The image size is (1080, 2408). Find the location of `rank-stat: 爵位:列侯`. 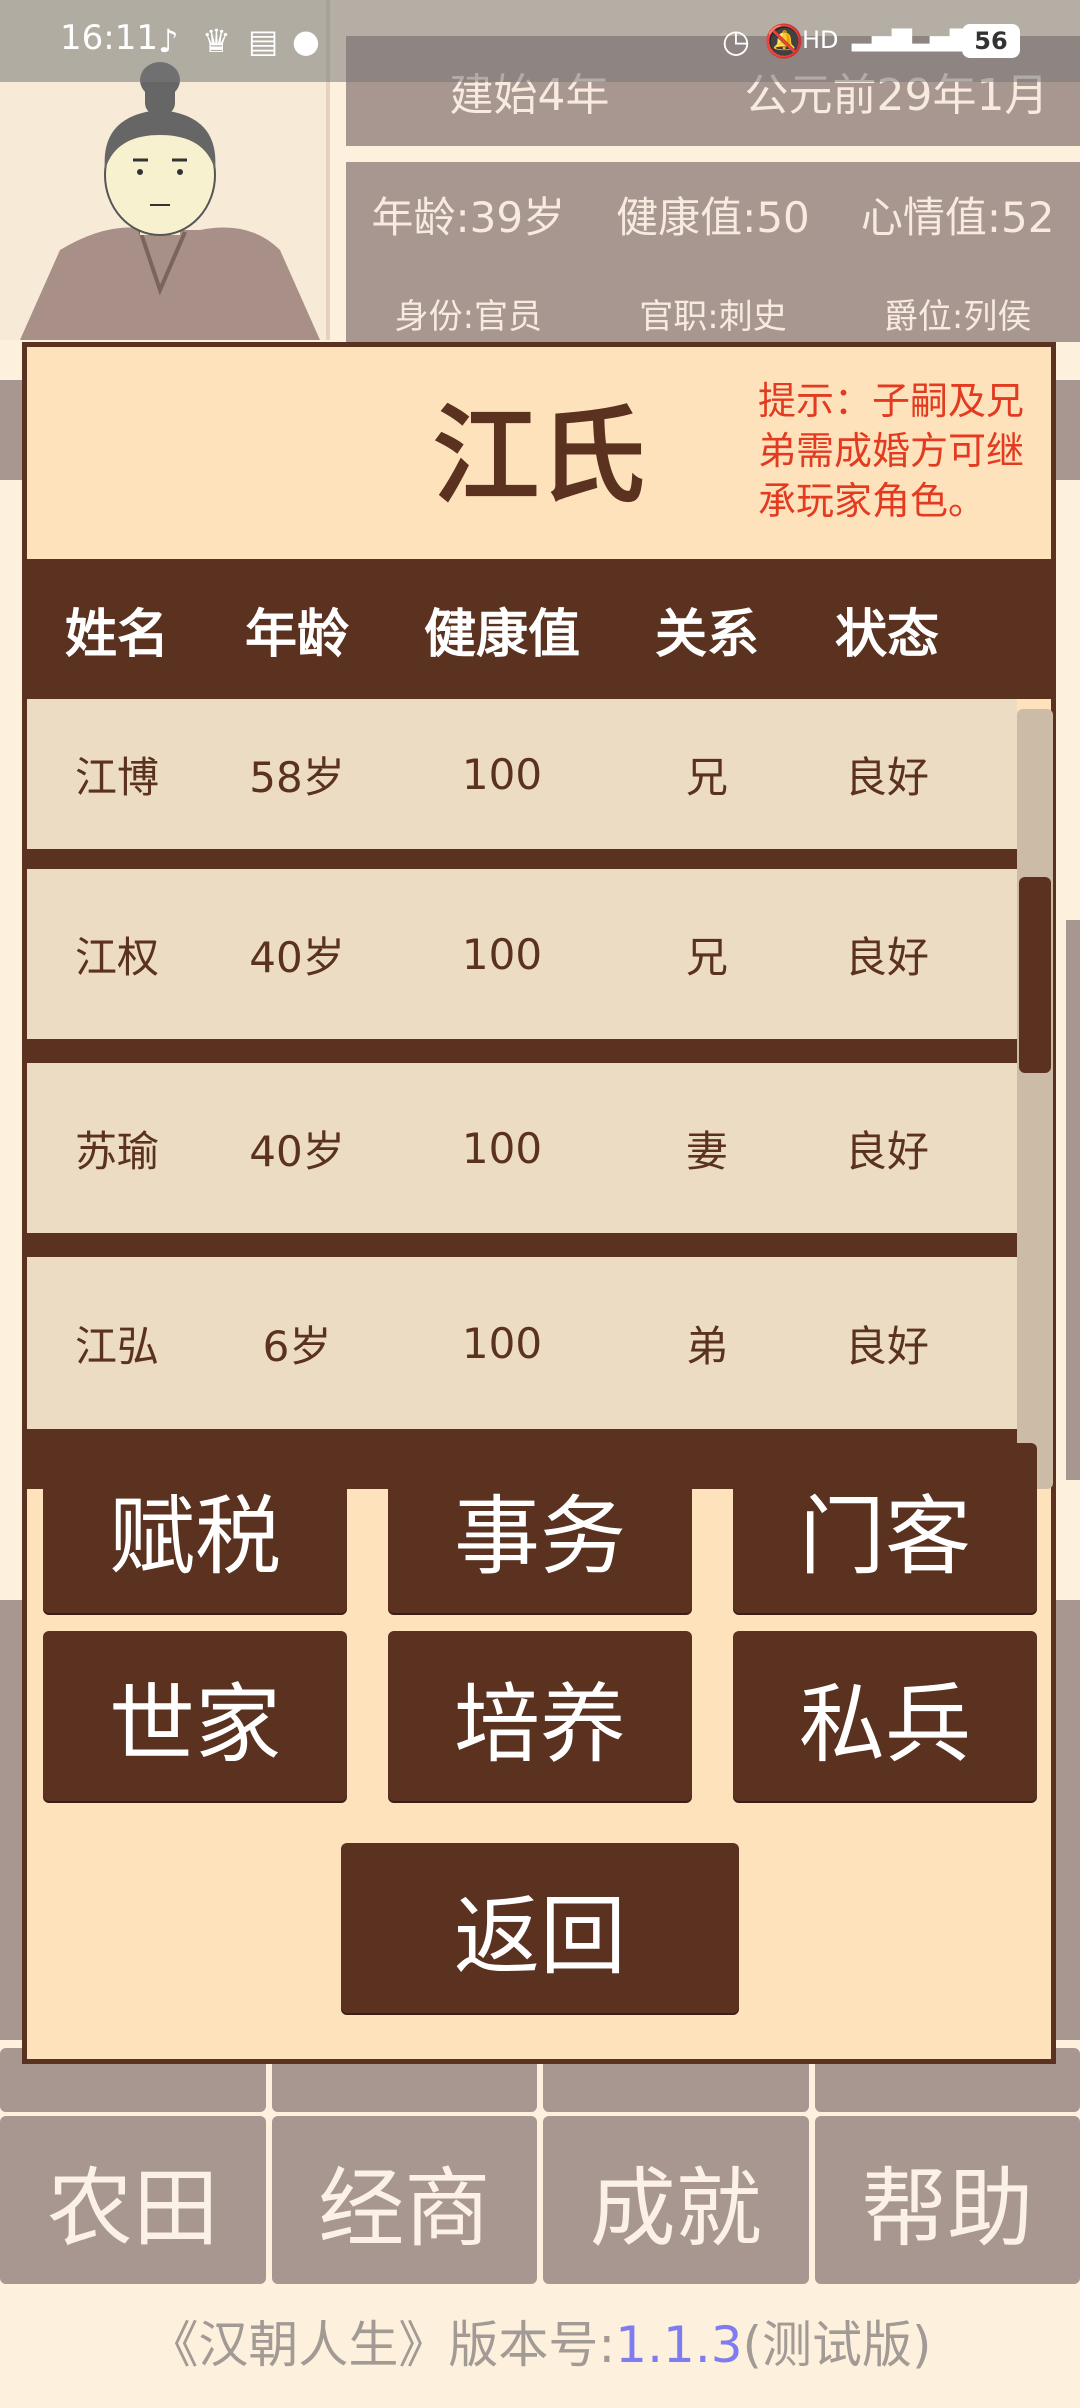

rank-stat: 爵位:列侯 is located at coordinates (957, 317).